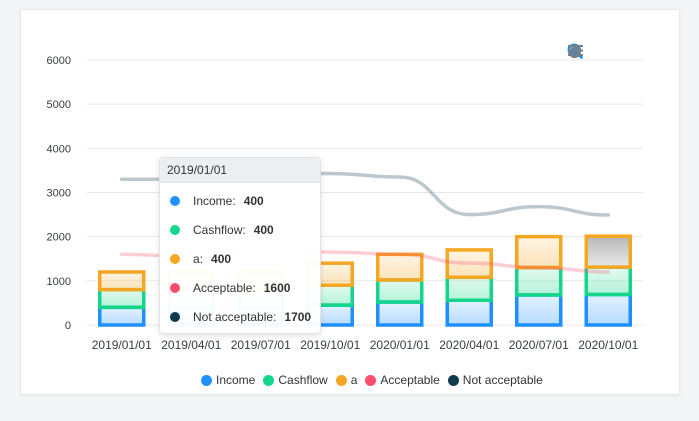 The height and width of the screenshot is (421, 699). Describe the element at coordinates (196, 259) in the screenshot. I see `tooltip-label: a` at that location.